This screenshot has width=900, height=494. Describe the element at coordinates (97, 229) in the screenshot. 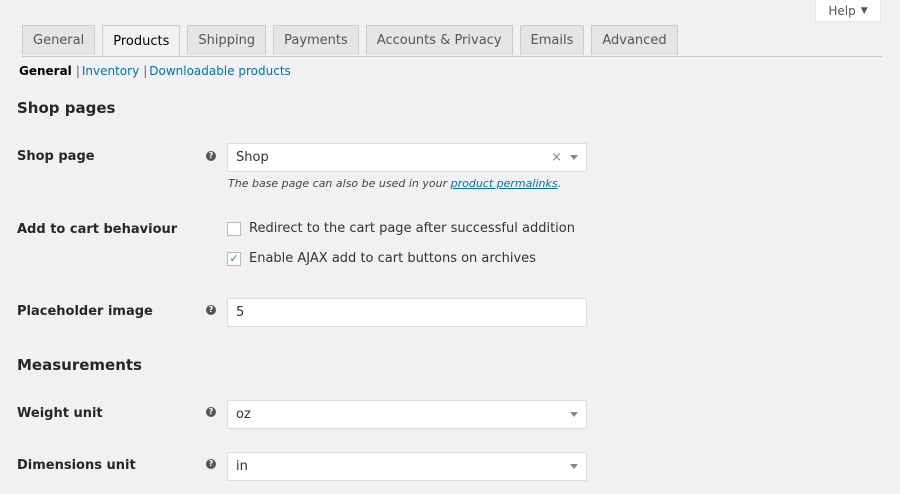

I see `add-to-cart-label: Add to cart behaviour` at that location.